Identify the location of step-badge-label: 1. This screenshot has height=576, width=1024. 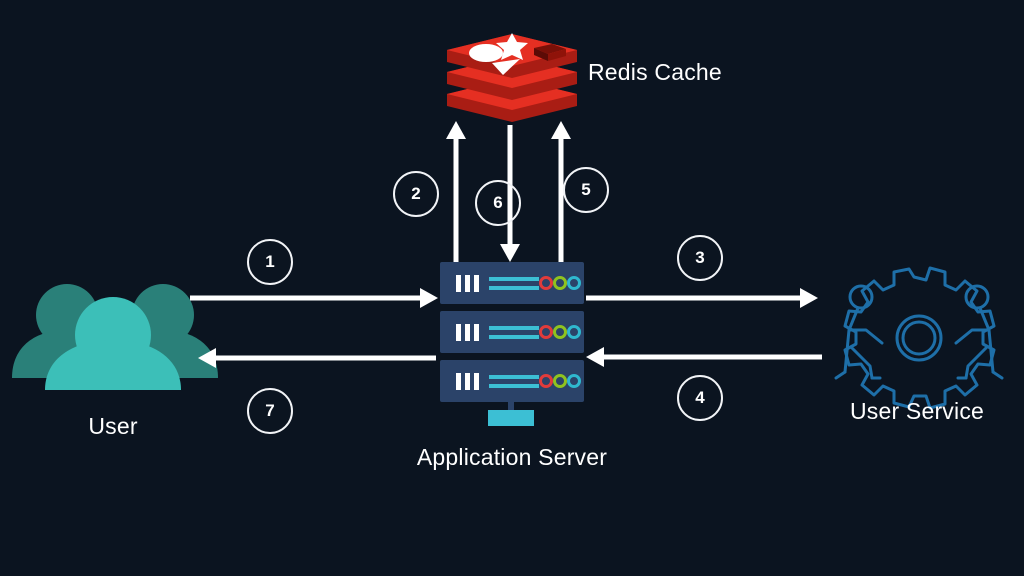
(270, 261).